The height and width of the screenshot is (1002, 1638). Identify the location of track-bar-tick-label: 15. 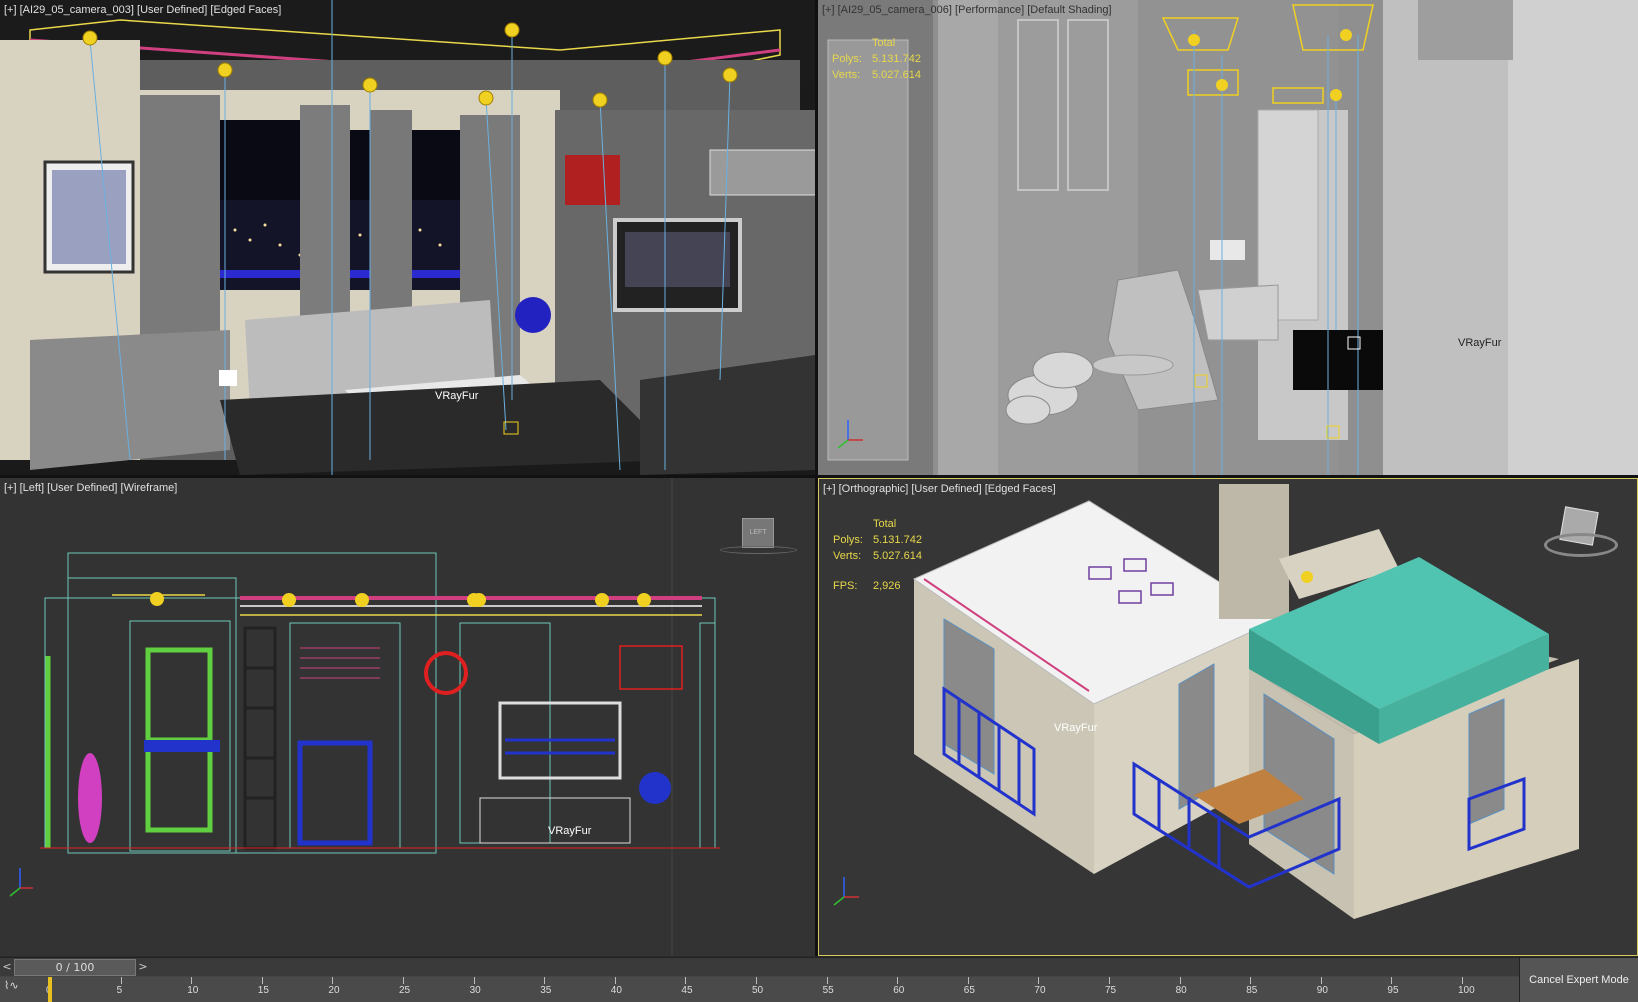
(263, 990).